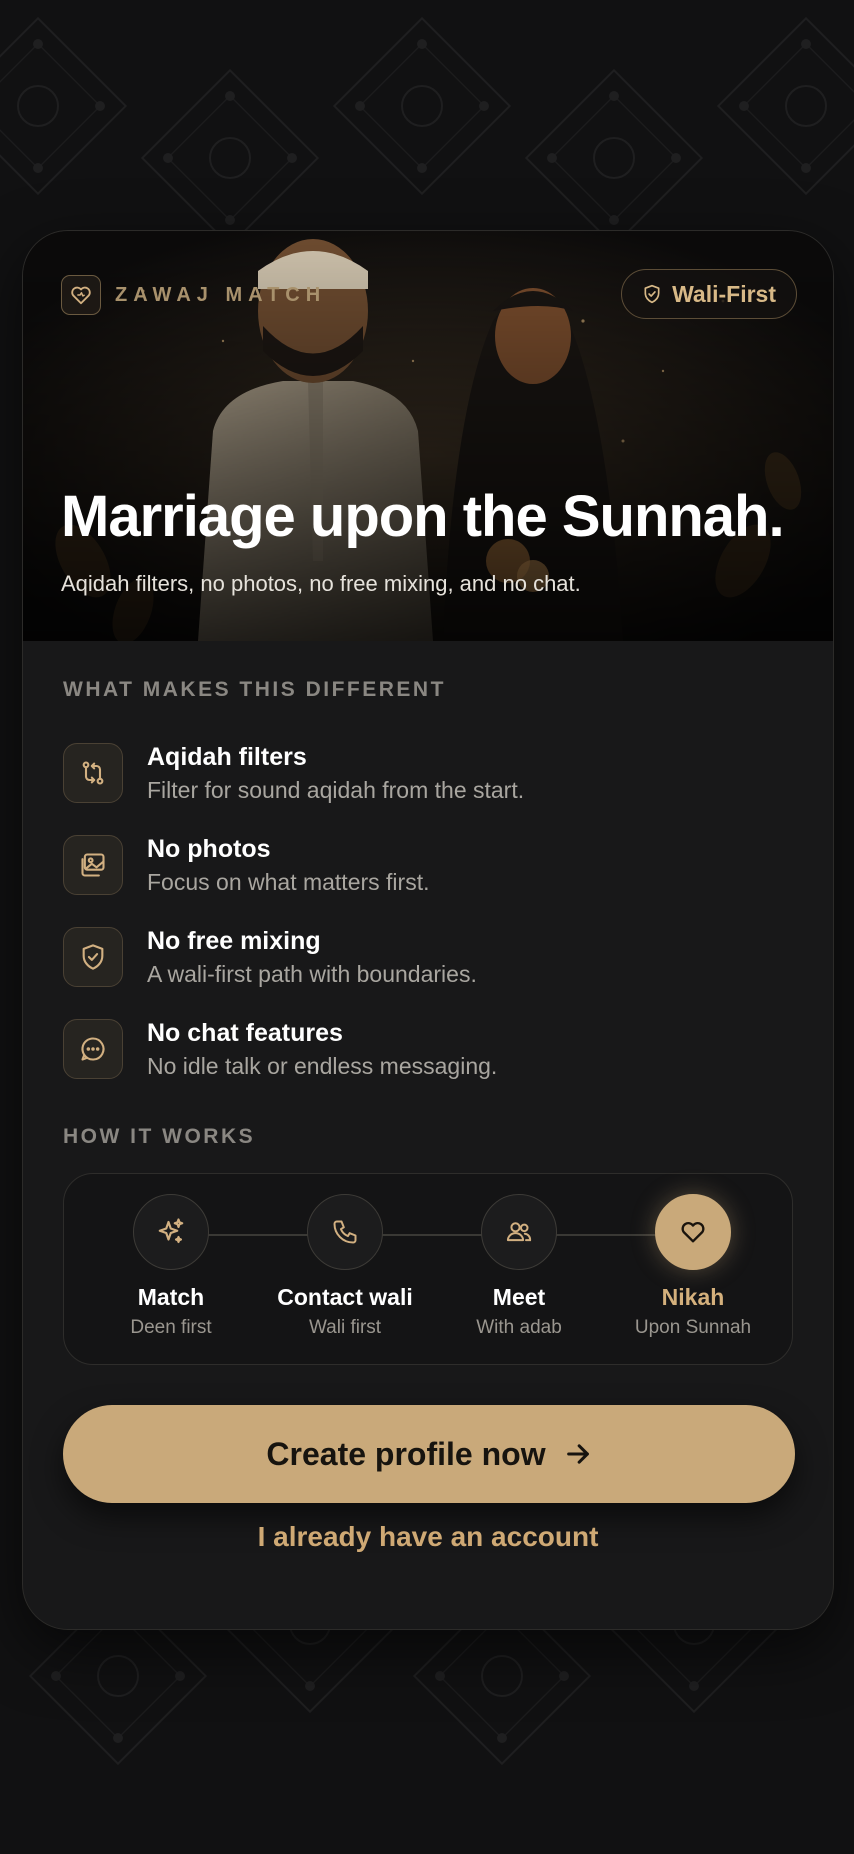 The width and height of the screenshot is (854, 1854). Describe the element at coordinates (406, 1453) in the screenshot. I see `create-profile-label: Create profile now` at that location.